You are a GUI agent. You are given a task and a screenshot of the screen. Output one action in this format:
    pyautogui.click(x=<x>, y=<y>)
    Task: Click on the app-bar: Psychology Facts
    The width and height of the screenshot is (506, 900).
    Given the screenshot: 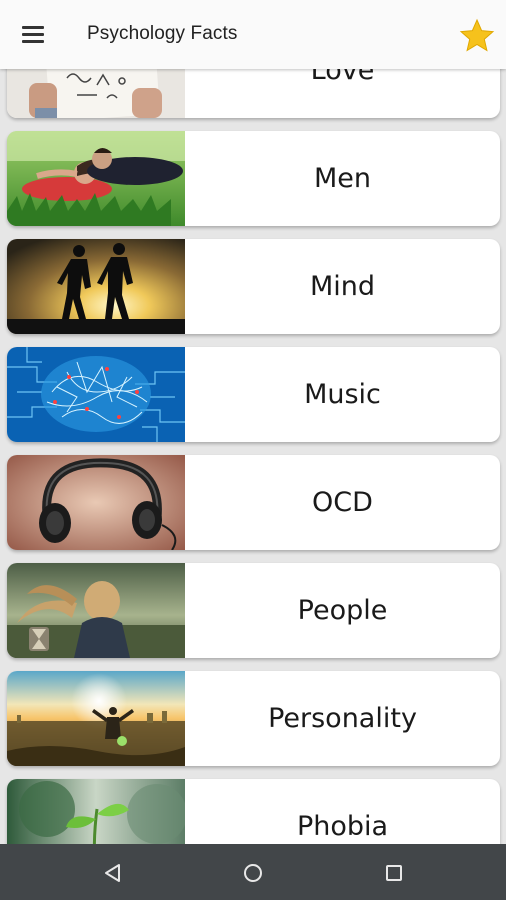 What is the action you would take?
    pyautogui.click(x=253, y=34)
    